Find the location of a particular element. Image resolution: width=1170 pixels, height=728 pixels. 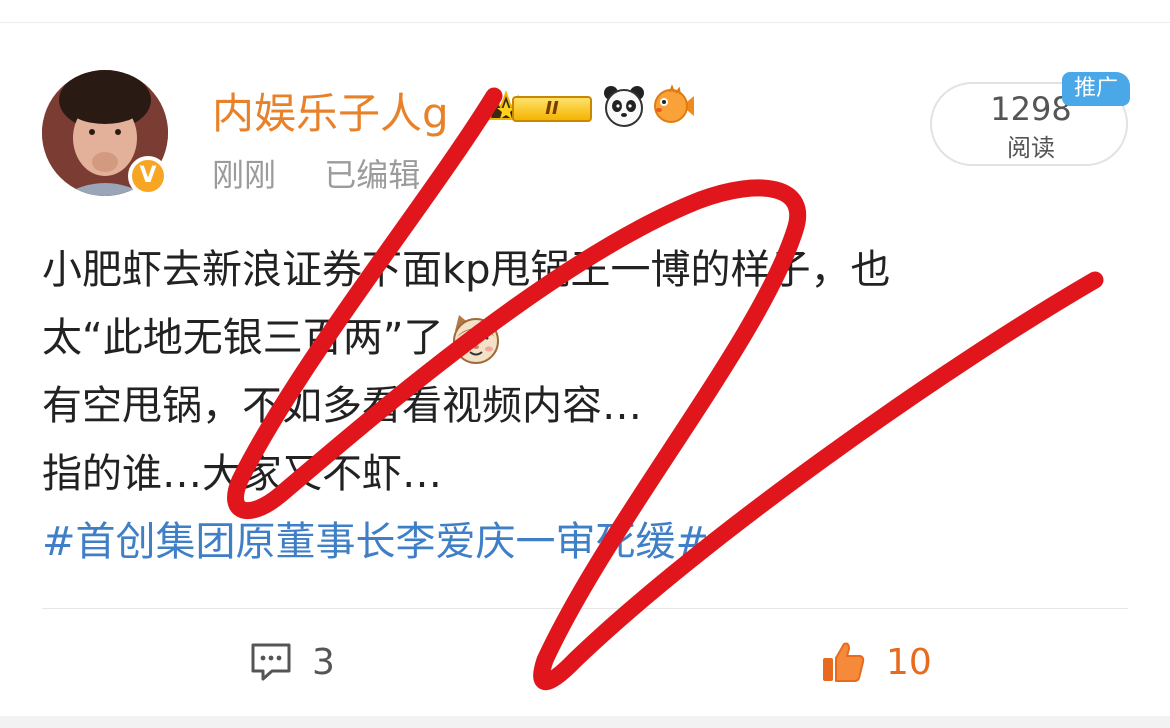

read-label: 阅读 is located at coordinates (1031, 148).